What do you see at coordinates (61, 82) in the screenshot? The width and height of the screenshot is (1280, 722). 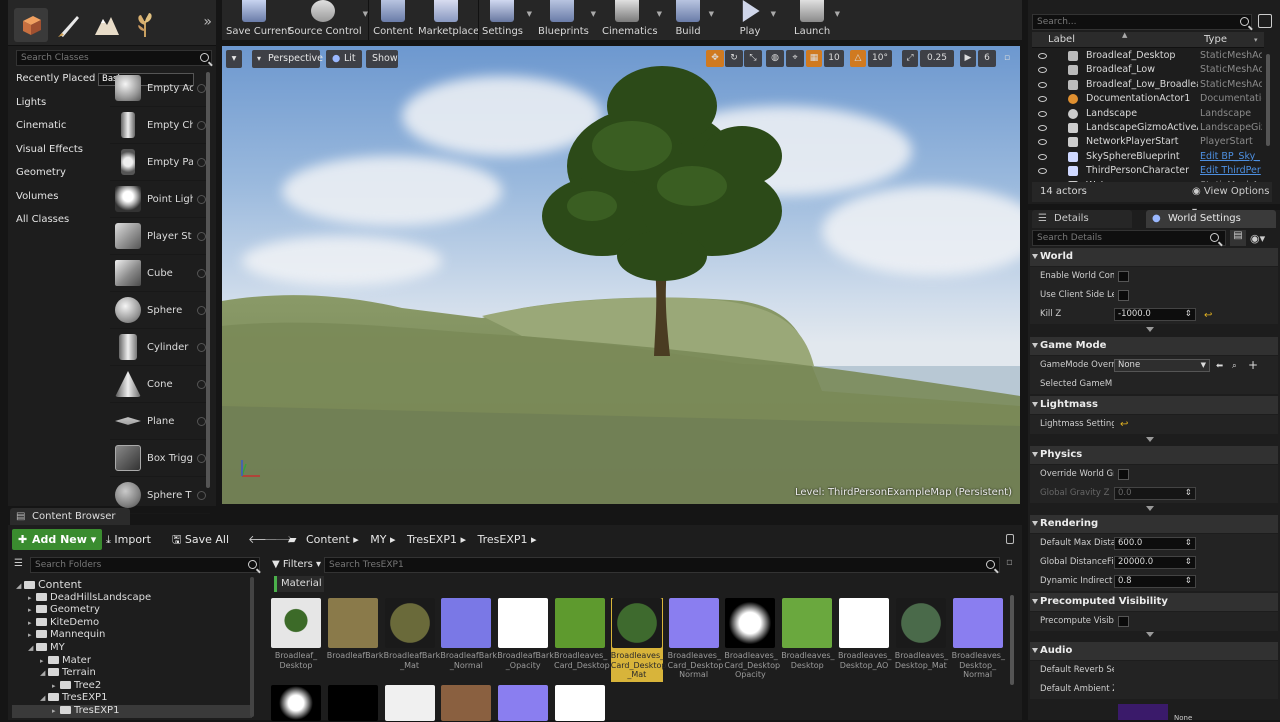 I see `category-recently-placed: Recently Placed` at bounding box center [61, 82].